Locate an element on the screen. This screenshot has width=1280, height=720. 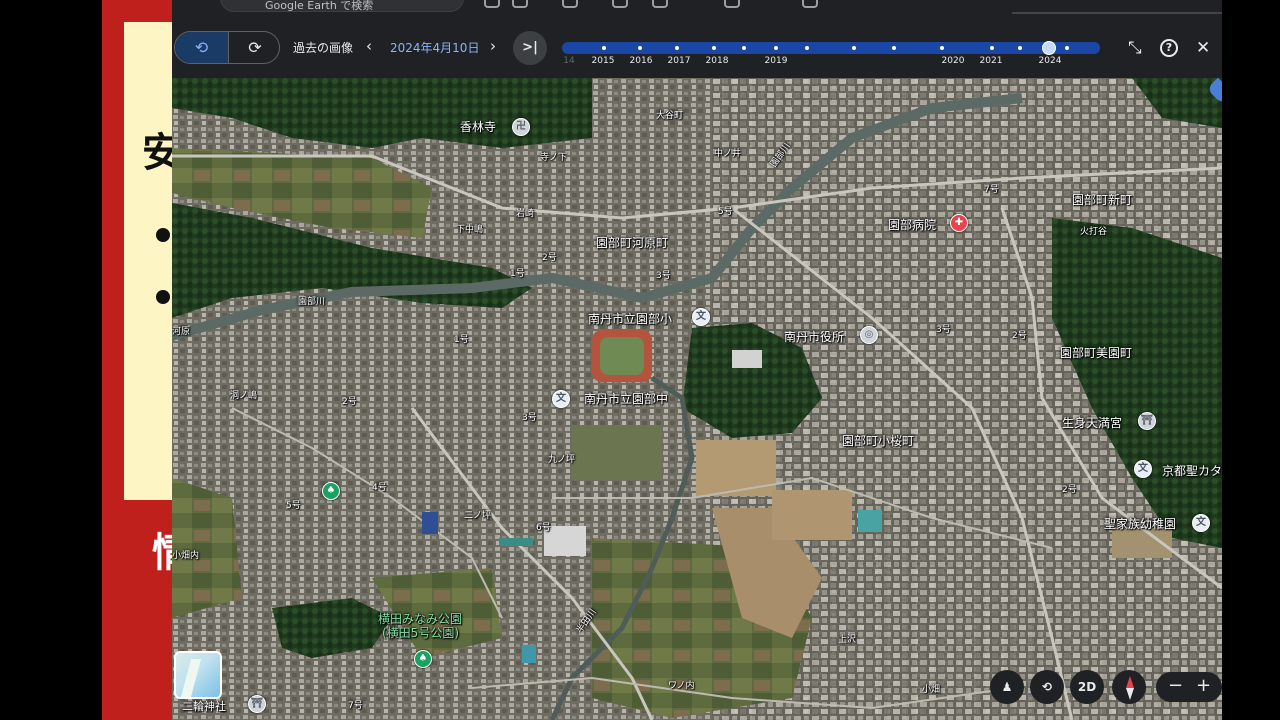
chevron-right-icon: › is located at coordinates (493, 46).